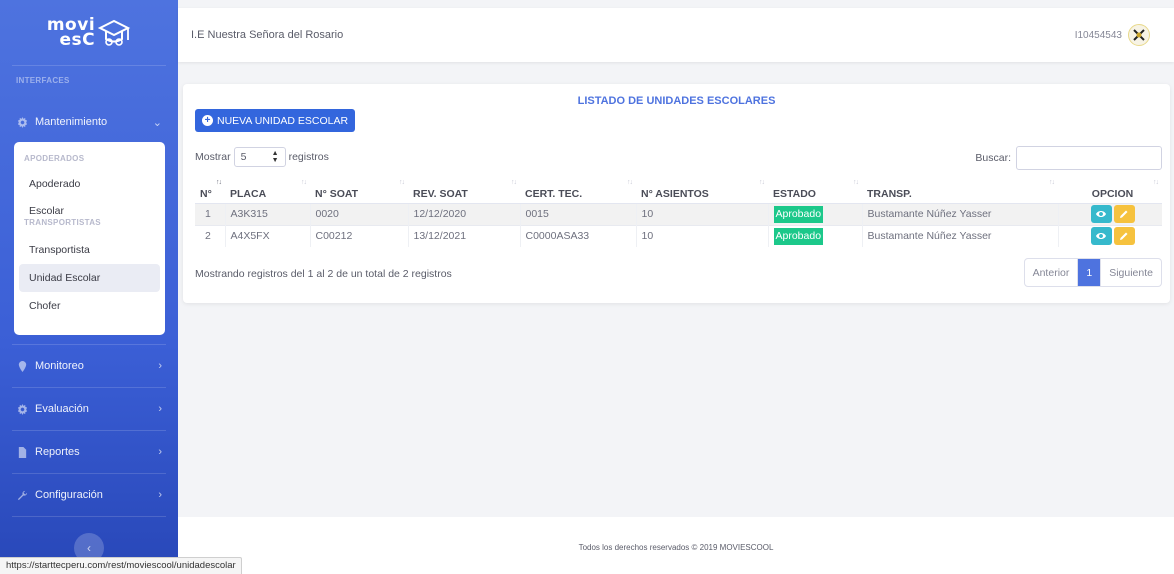 The image size is (1174, 574). What do you see at coordinates (69, 495) in the screenshot?
I see `sidebar-item-label: Configuración` at bounding box center [69, 495].